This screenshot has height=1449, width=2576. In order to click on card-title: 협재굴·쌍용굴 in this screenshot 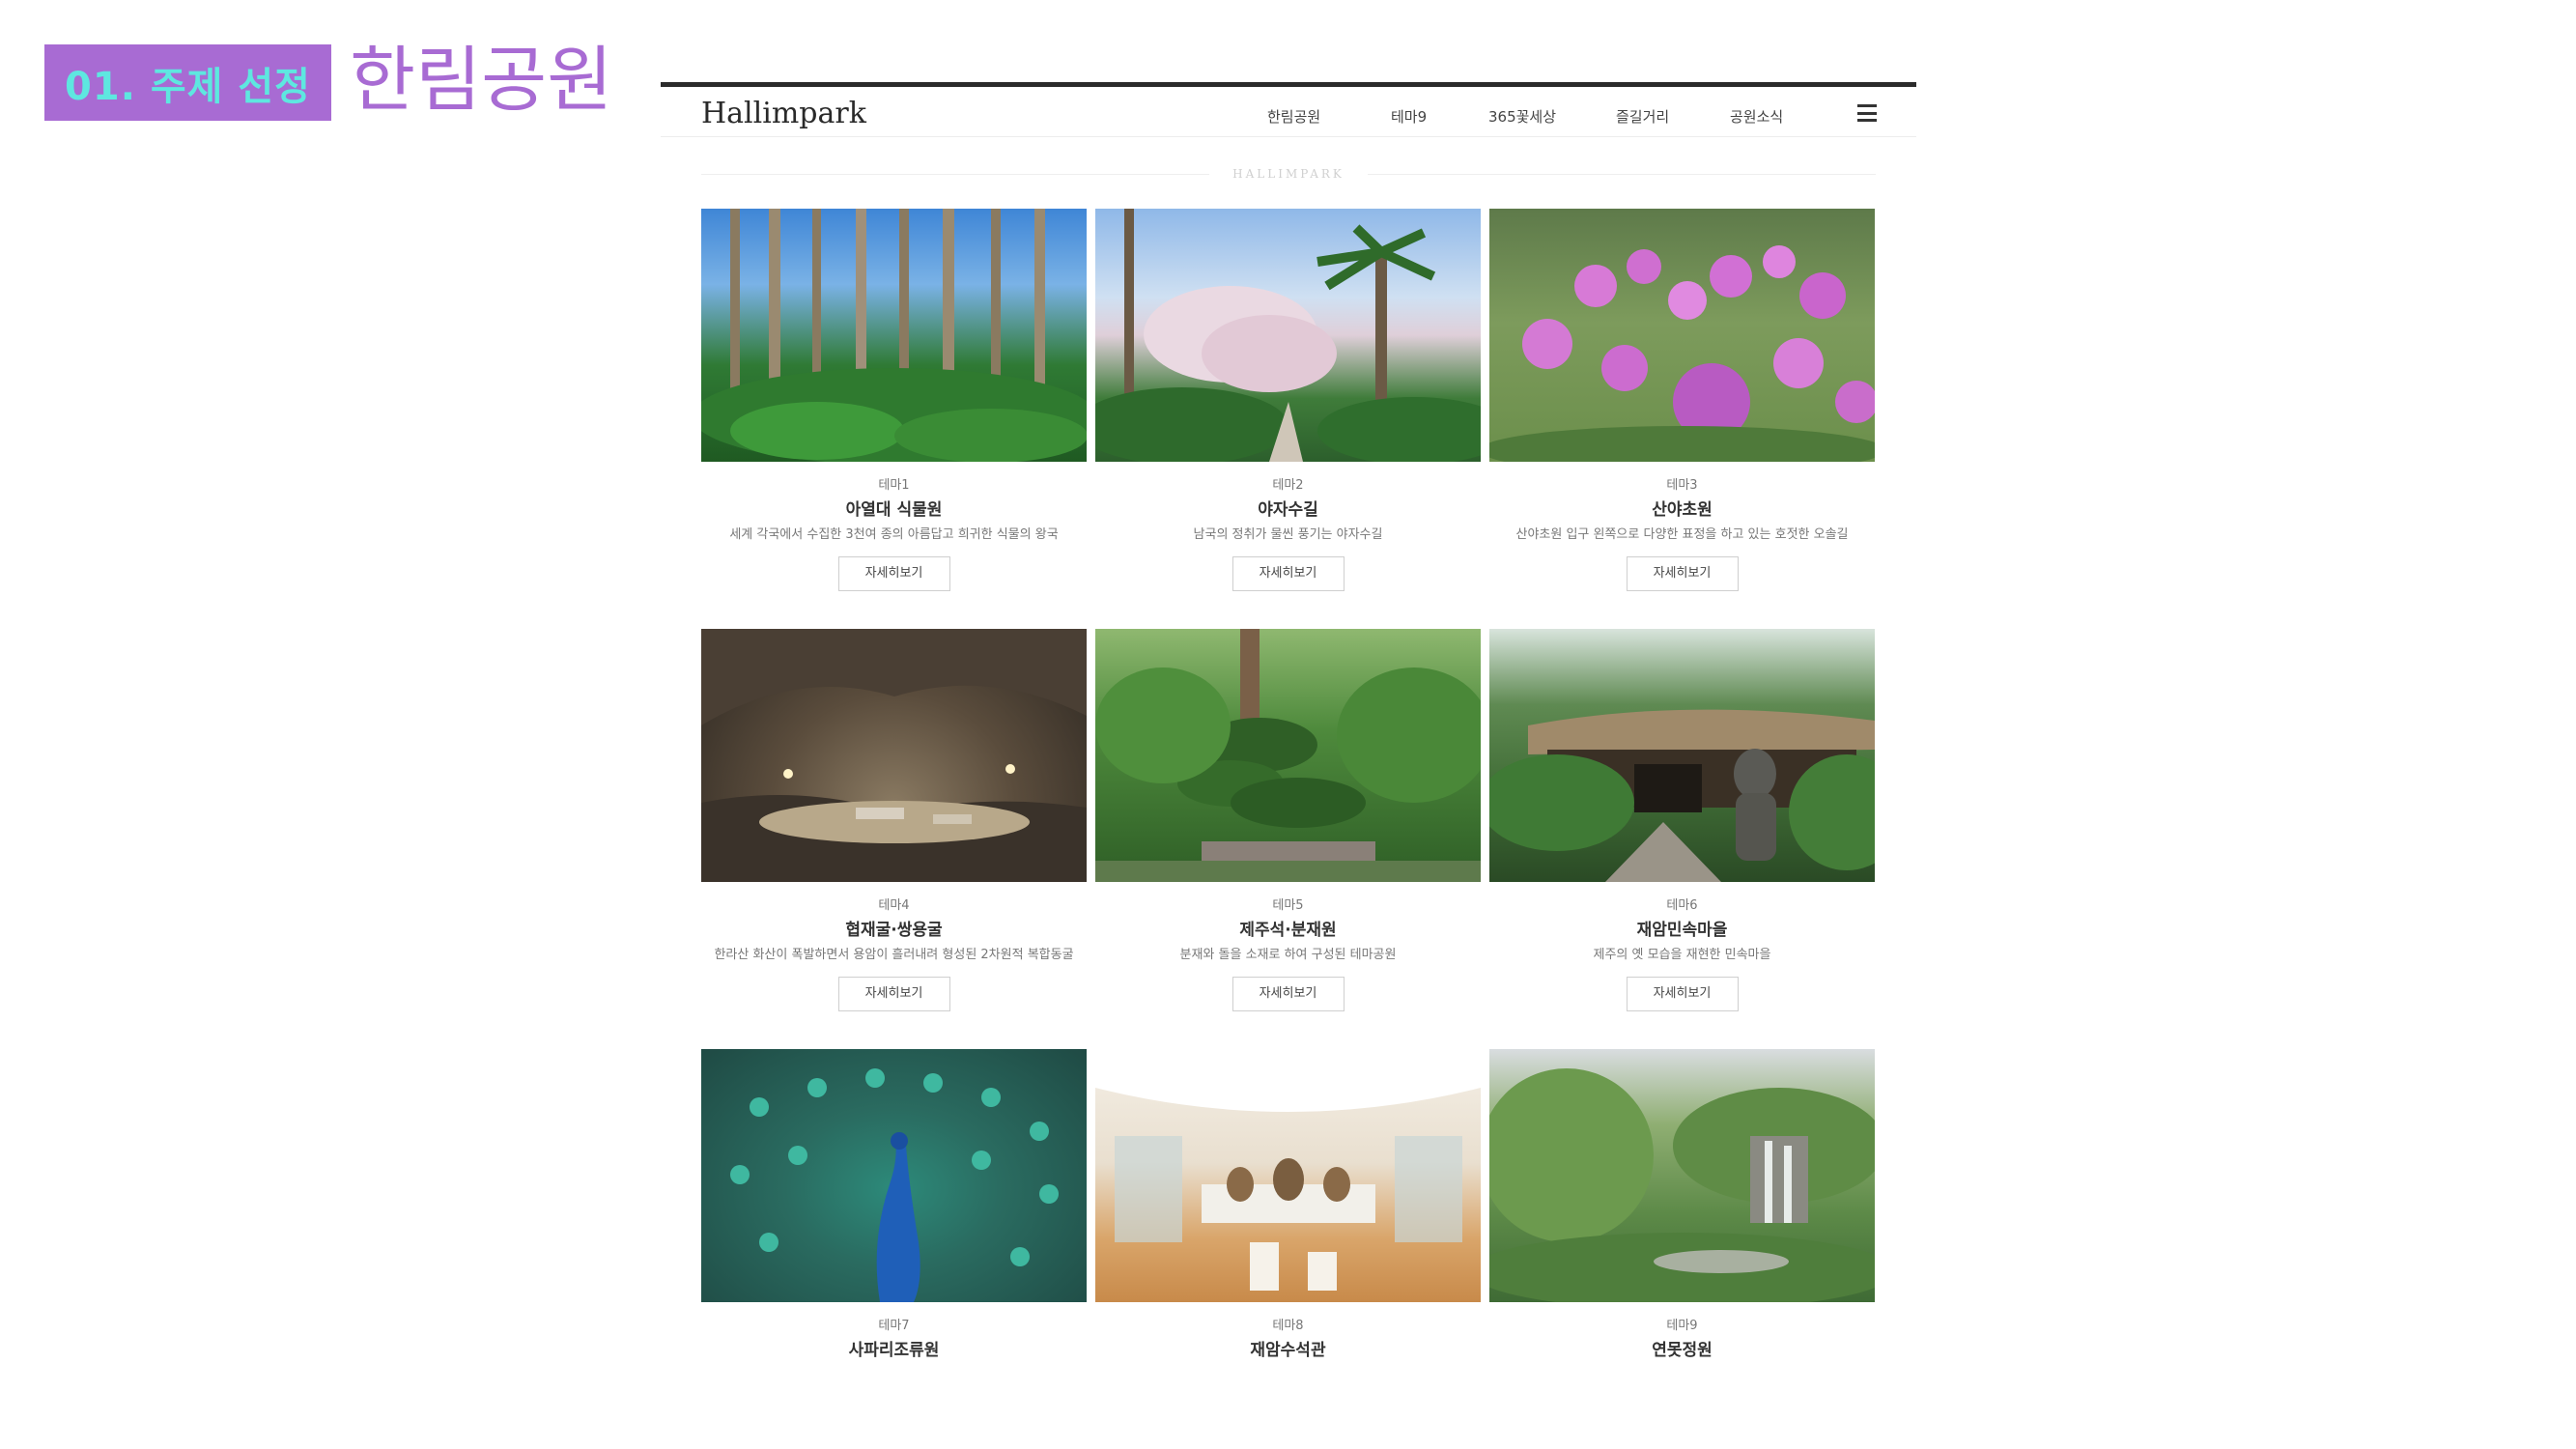, I will do `click(894, 930)`.